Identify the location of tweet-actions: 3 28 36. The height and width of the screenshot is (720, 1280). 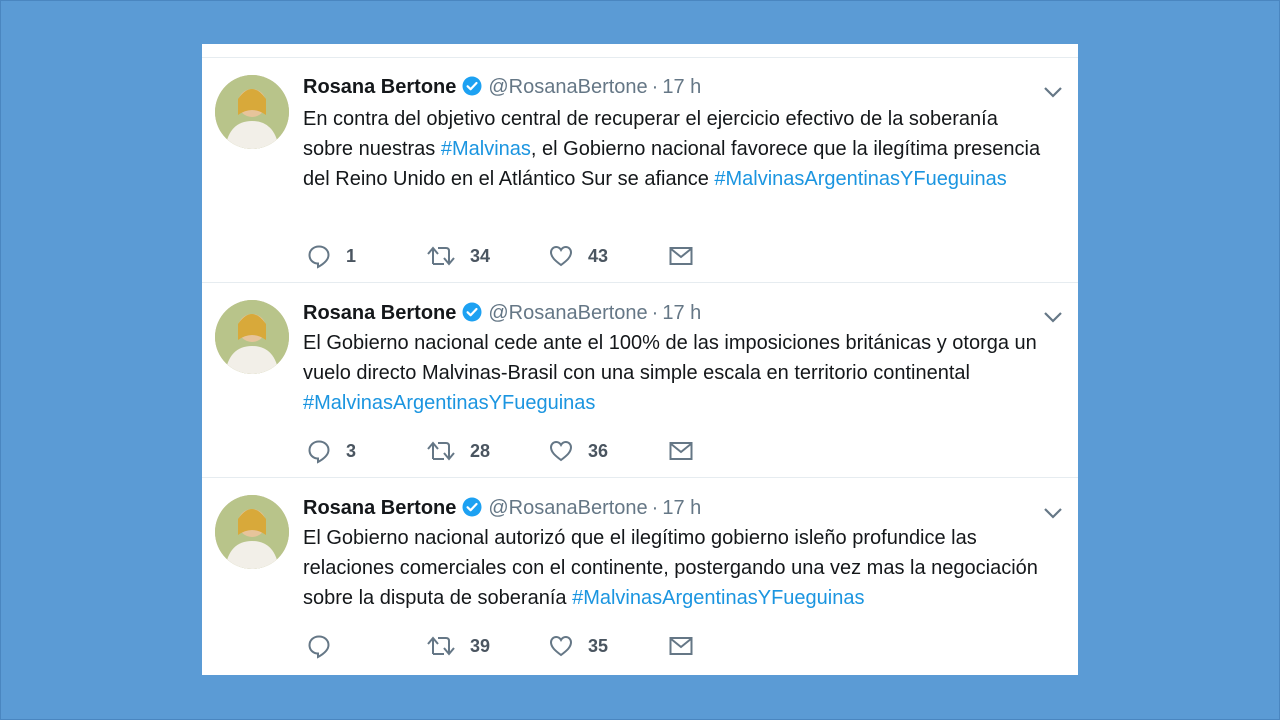
(516, 451).